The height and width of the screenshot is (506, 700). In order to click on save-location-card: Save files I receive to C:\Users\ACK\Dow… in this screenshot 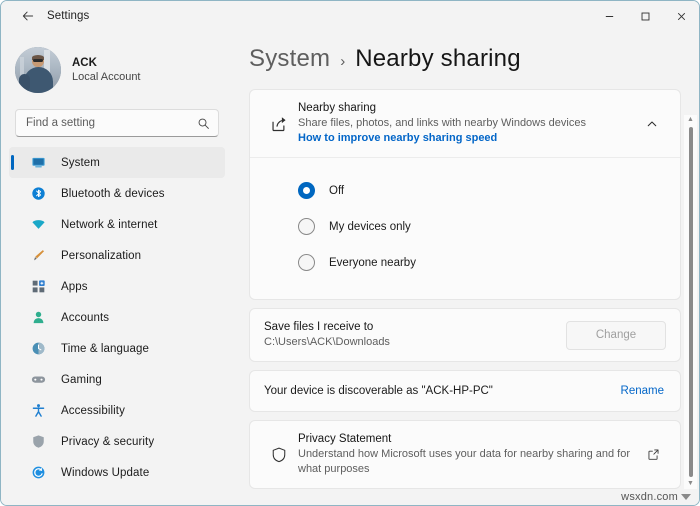, I will do `click(465, 335)`.